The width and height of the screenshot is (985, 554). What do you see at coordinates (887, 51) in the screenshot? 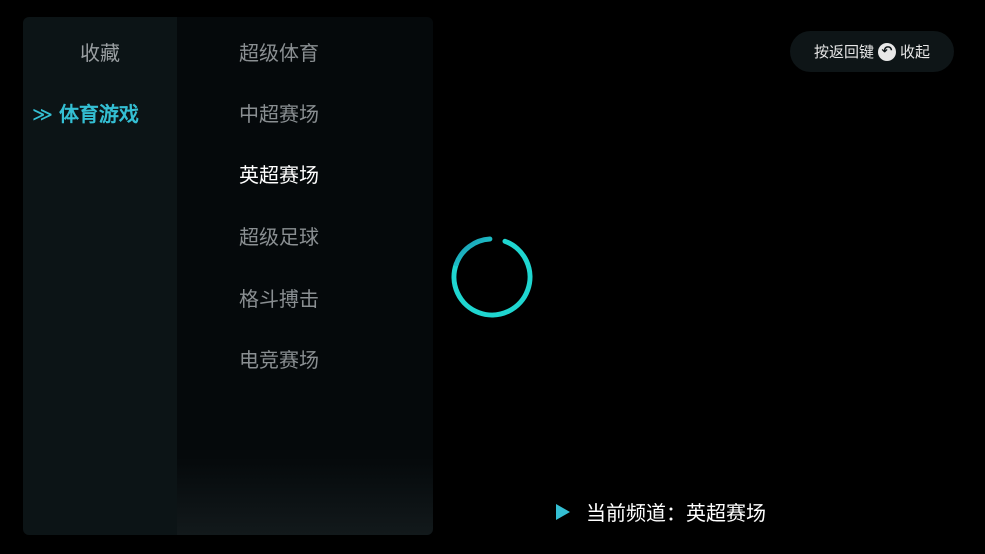
I see `back-arrow-icon: ↶` at bounding box center [887, 51].